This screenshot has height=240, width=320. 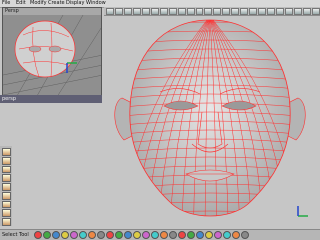 I want to click on perspective-scene, so click(x=52, y=58).